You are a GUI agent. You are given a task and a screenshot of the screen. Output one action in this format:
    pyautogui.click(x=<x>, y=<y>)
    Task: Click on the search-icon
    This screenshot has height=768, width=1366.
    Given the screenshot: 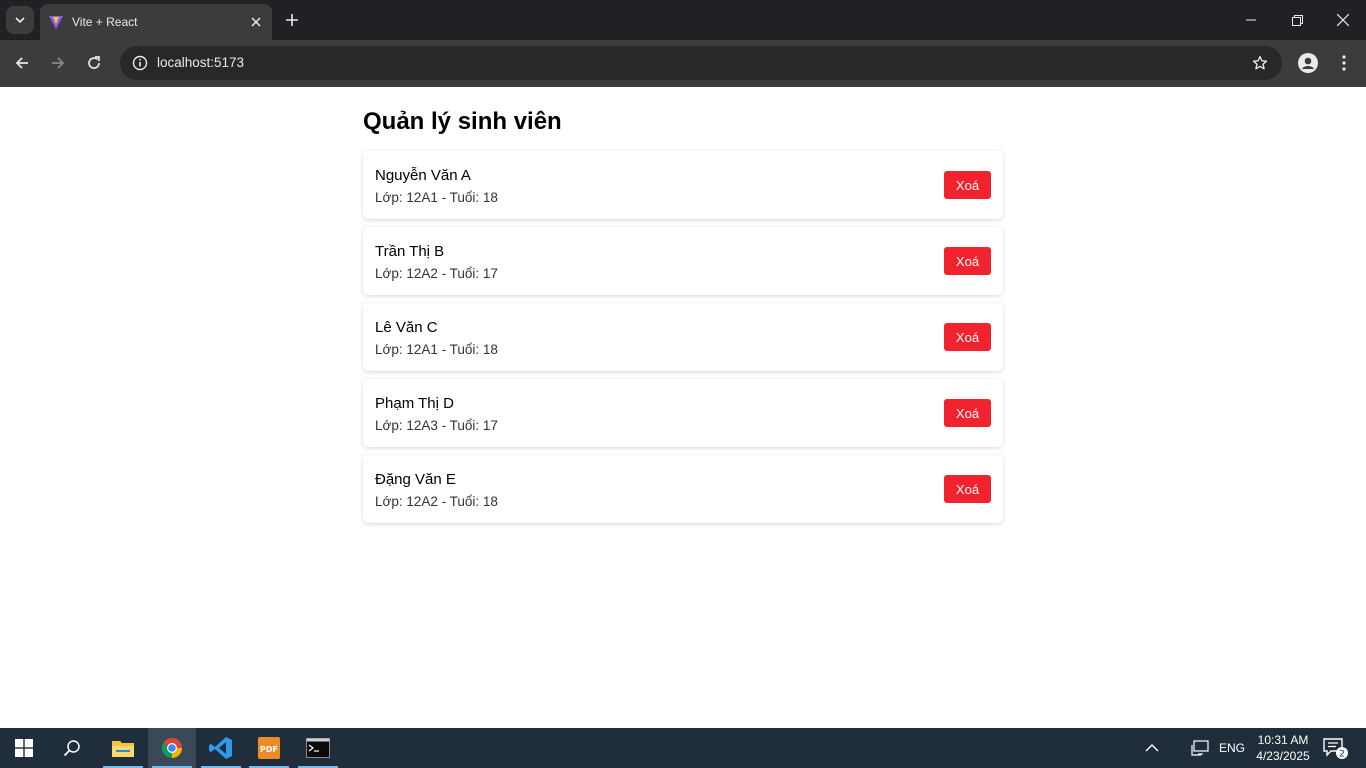 What is the action you would take?
    pyautogui.click(x=71, y=748)
    